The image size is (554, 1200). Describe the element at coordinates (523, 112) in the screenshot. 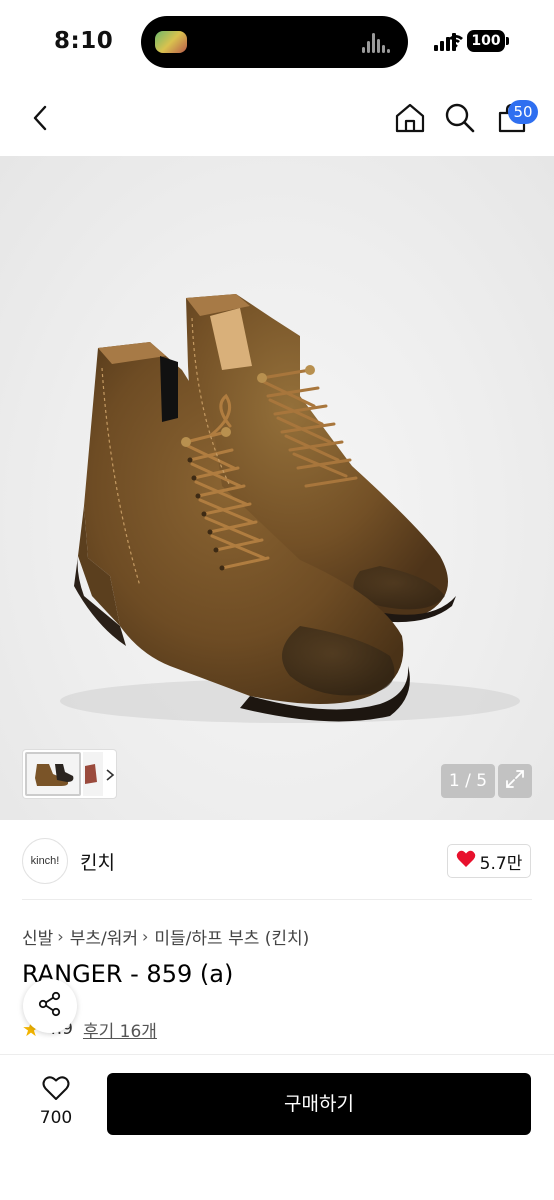

I see `cart-count-badge: 50` at that location.